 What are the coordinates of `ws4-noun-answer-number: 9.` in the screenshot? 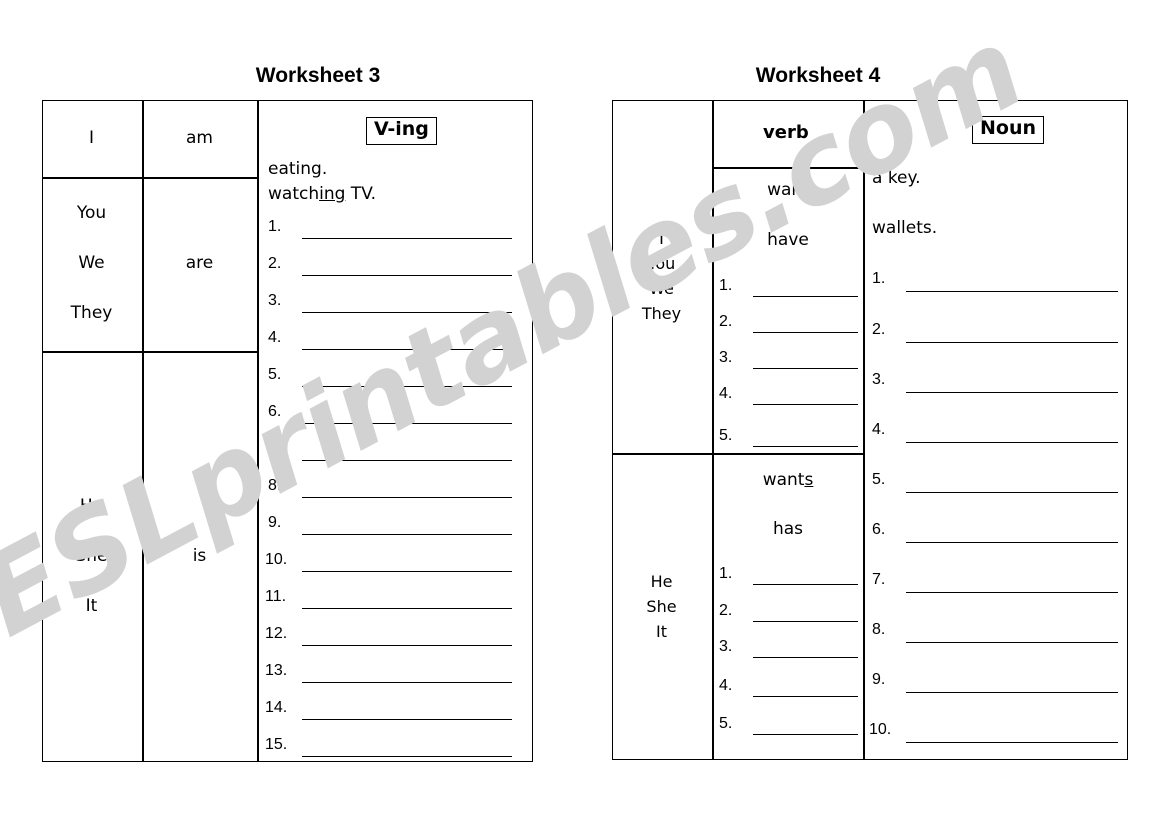 It's located at (879, 679).